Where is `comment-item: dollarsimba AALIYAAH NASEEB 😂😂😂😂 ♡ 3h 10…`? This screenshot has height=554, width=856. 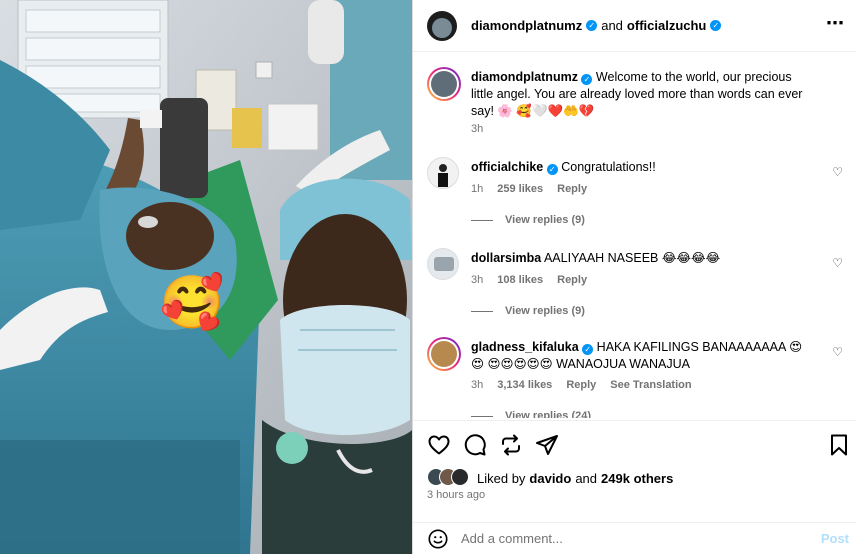 comment-item: dollarsimba AALIYAAH NASEEB 😂😂😂😂 ♡ 3h 10… is located at coordinates (637, 288).